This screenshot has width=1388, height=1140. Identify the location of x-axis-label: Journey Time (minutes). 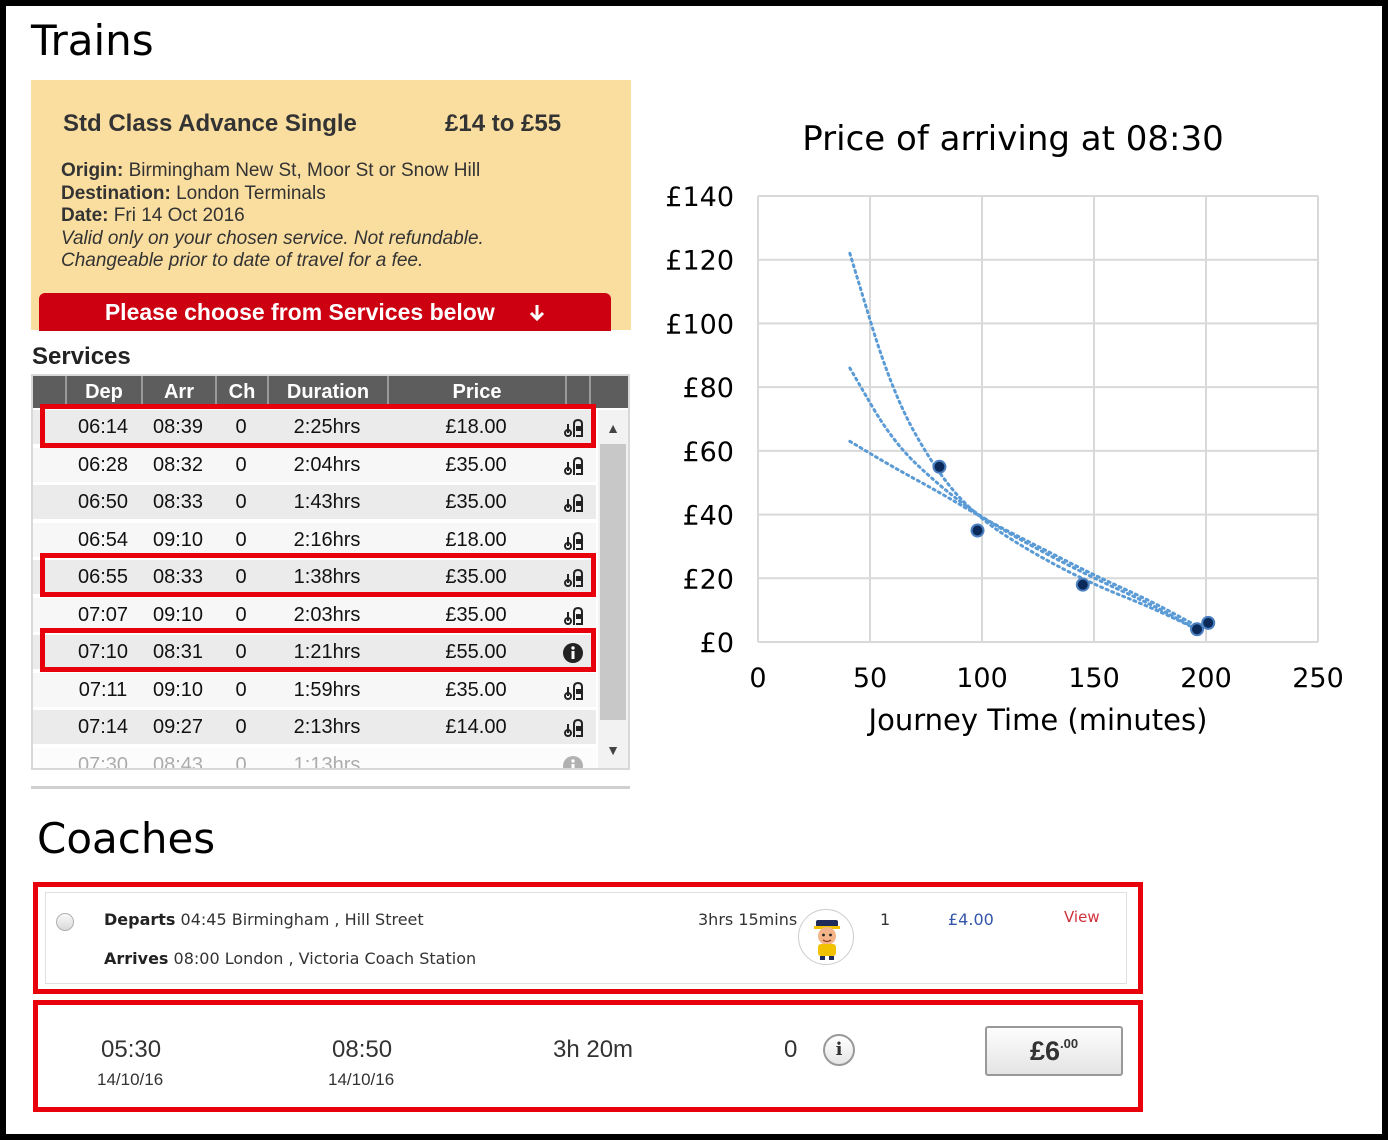
(1037, 720).